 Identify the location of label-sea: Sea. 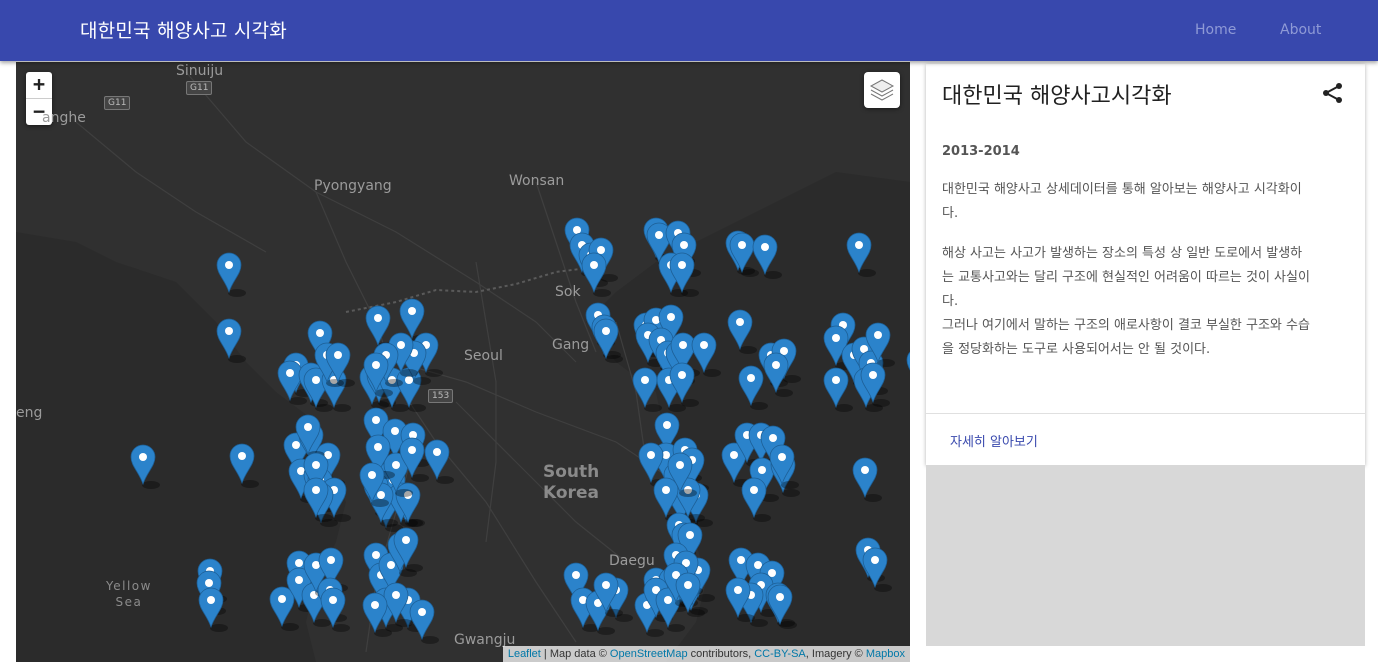
(129, 602).